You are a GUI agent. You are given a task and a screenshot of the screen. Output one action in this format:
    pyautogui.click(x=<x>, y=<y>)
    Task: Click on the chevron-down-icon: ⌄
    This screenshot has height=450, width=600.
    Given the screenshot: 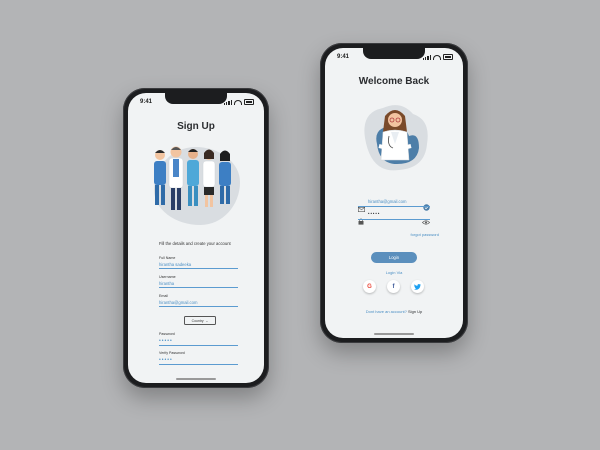 What is the action you would take?
    pyautogui.click(x=207, y=320)
    